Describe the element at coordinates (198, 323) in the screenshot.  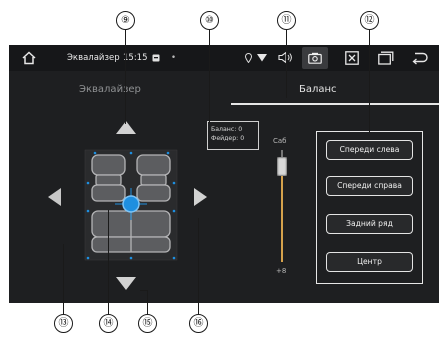
I see `callout-16: ⑯` at that location.